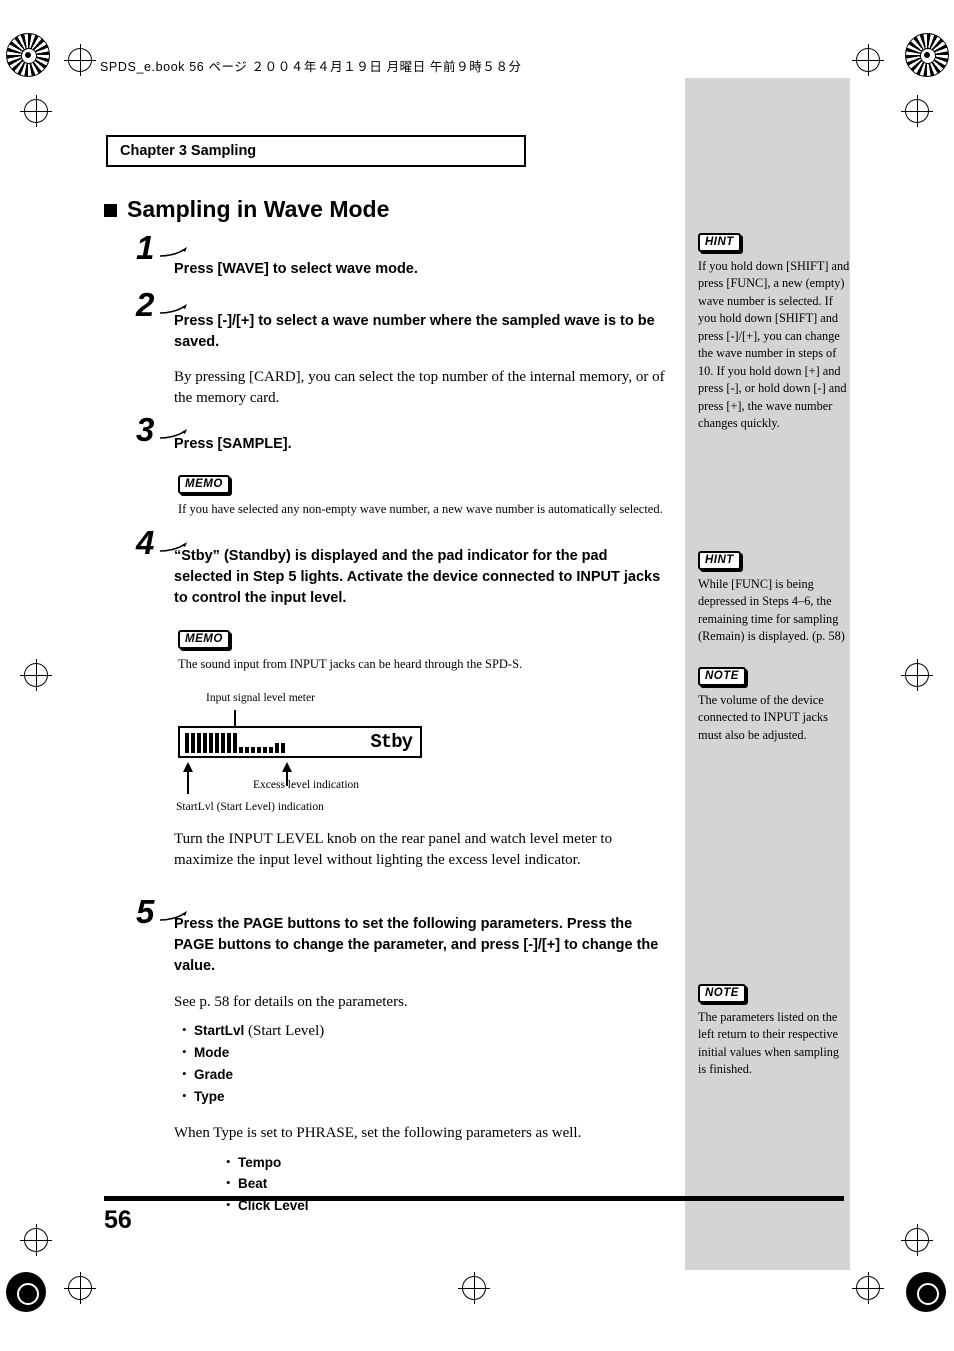  Describe the element at coordinates (474, 1198) in the screenshot. I see `footer-rule` at that location.